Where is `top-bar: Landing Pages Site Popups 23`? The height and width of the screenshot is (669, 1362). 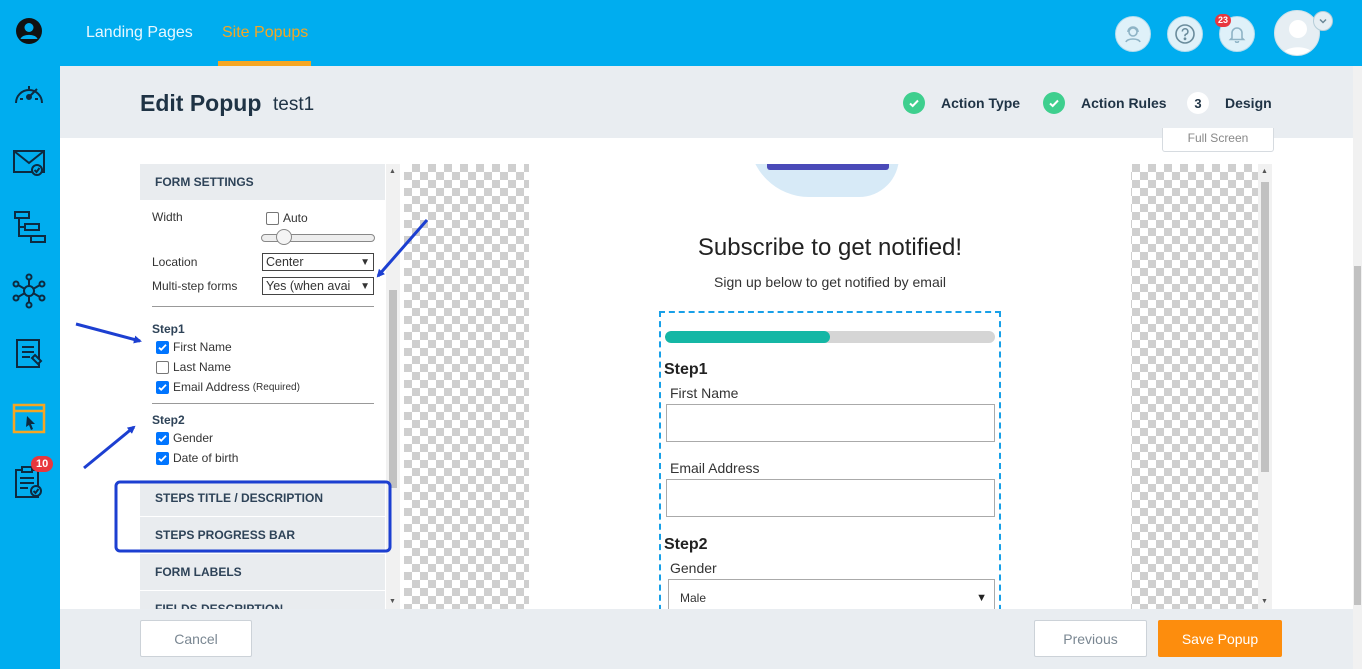
top-bar: Landing Pages Site Popups 23 is located at coordinates (711, 33).